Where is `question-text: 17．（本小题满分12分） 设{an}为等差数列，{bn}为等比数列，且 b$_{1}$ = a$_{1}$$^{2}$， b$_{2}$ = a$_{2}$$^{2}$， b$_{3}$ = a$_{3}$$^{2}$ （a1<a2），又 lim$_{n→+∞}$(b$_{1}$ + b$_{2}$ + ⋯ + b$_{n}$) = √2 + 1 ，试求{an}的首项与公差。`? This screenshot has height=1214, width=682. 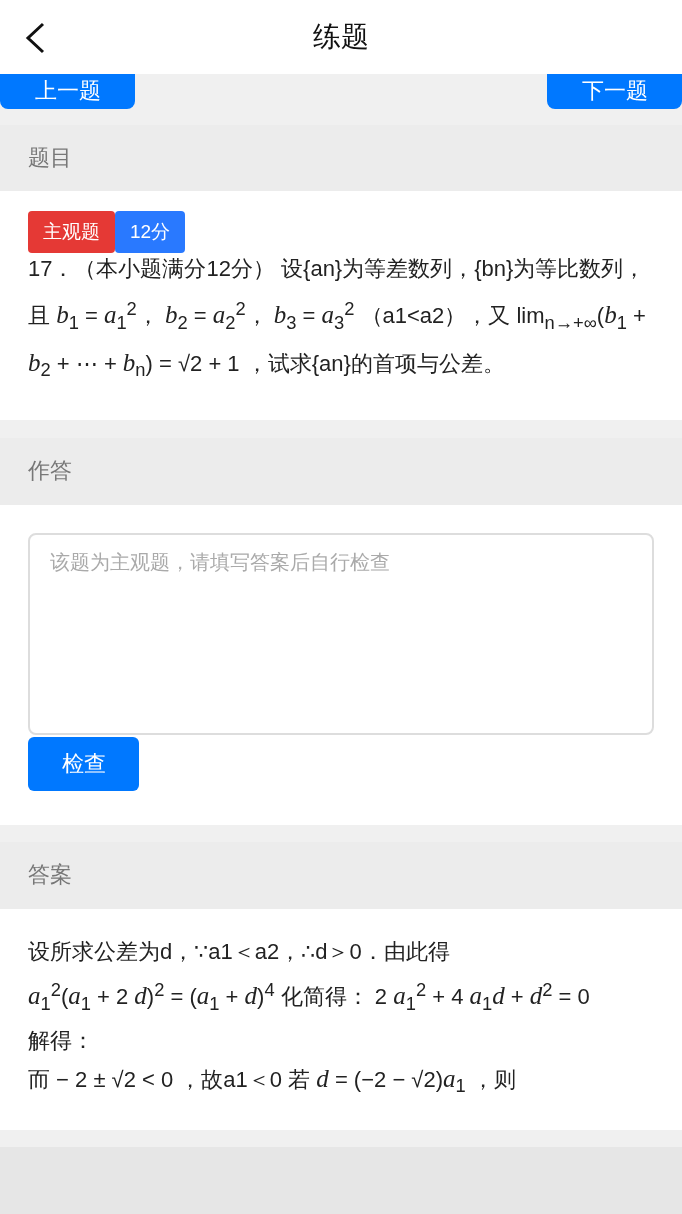 question-text: 17．（本小题满分12分） 设{an}为等差数列，{bn}为等比数列，且 b$_{1}$ = a$_{1}$$^{2}$， b$_{2}$ = a$_{2}$$^{2}$， b$_{3}$ = a$_{3}$$^{2}$ （a1<a2），又 lim$_{n→+∞}$(b$_{1}$ + b$_{2}$ + ⋯ + b$_{n}$) = √2 + 1 ，试求{an}的首项与公差。 is located at coordinates (337, 319).